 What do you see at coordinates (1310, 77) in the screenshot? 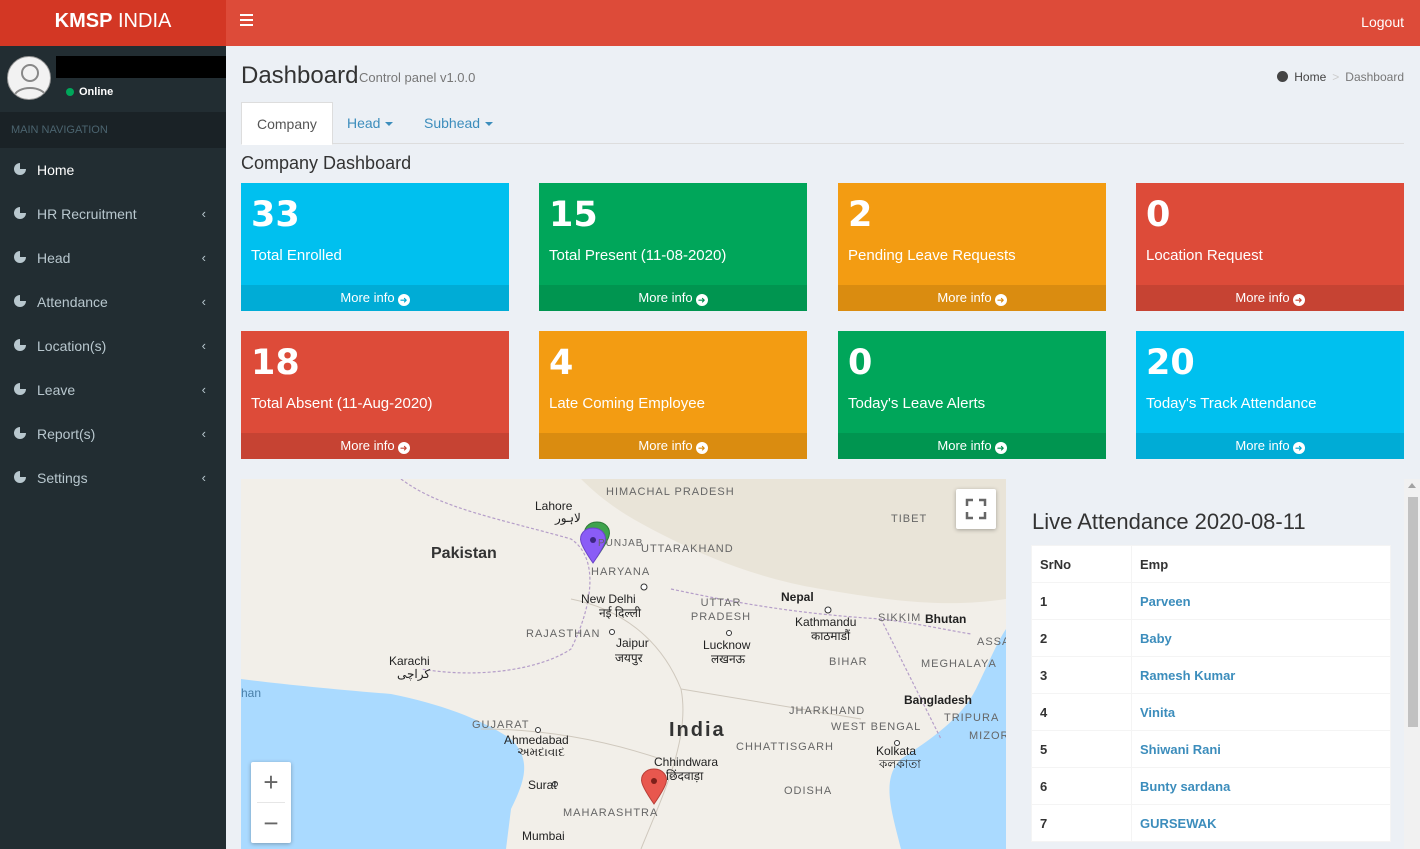
I see `breadcrumb-home-link: Home` at bounding box center [1310, 77].